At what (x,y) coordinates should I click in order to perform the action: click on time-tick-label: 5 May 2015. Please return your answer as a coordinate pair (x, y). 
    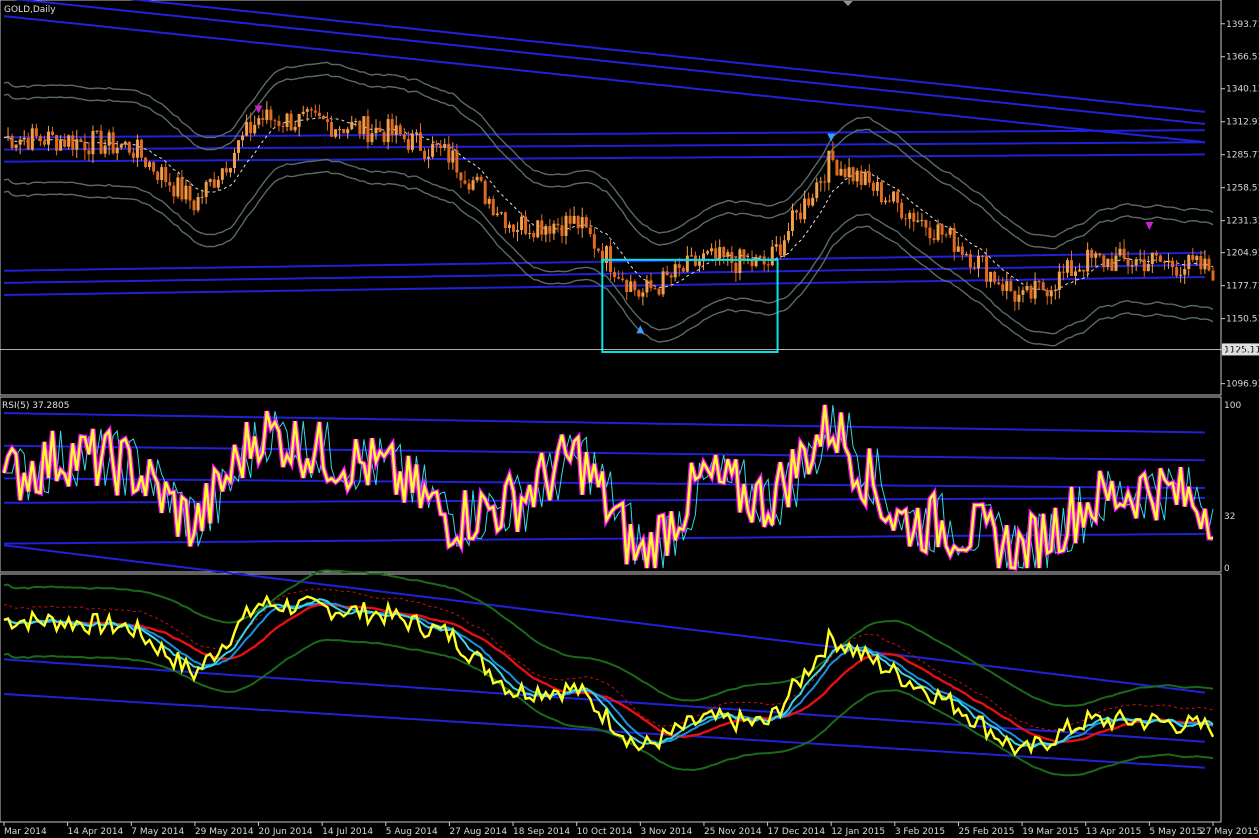
    Looking at the image, I should click on (1175, 832).